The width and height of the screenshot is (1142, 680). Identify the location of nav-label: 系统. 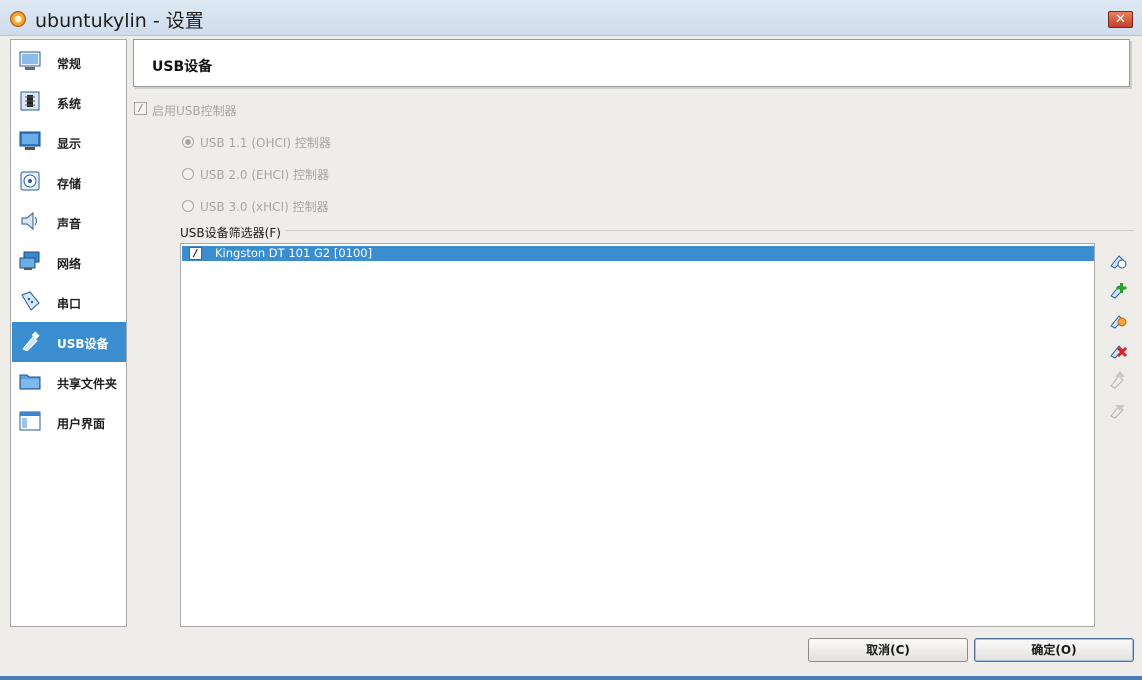
(69, 104).